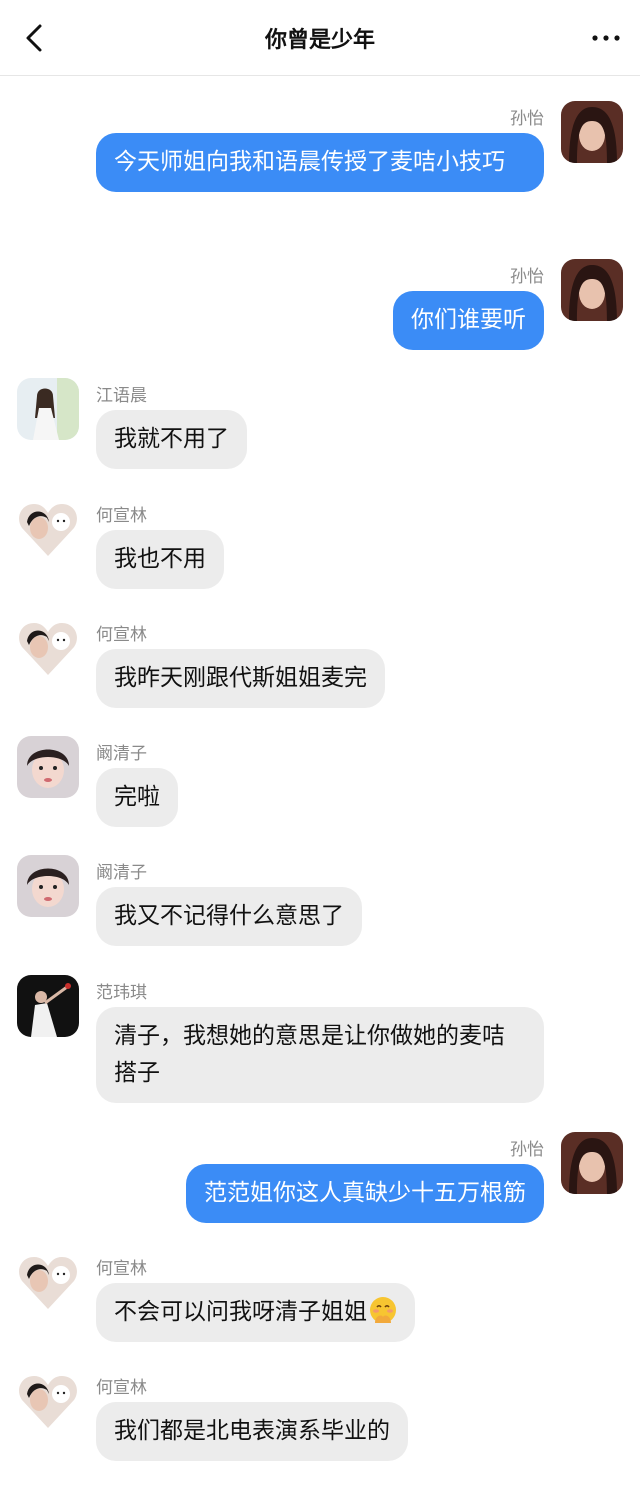  Describe the element at coordinates (121, 396) in the screenshot. I see `sender-name: 江语晨` at that location.